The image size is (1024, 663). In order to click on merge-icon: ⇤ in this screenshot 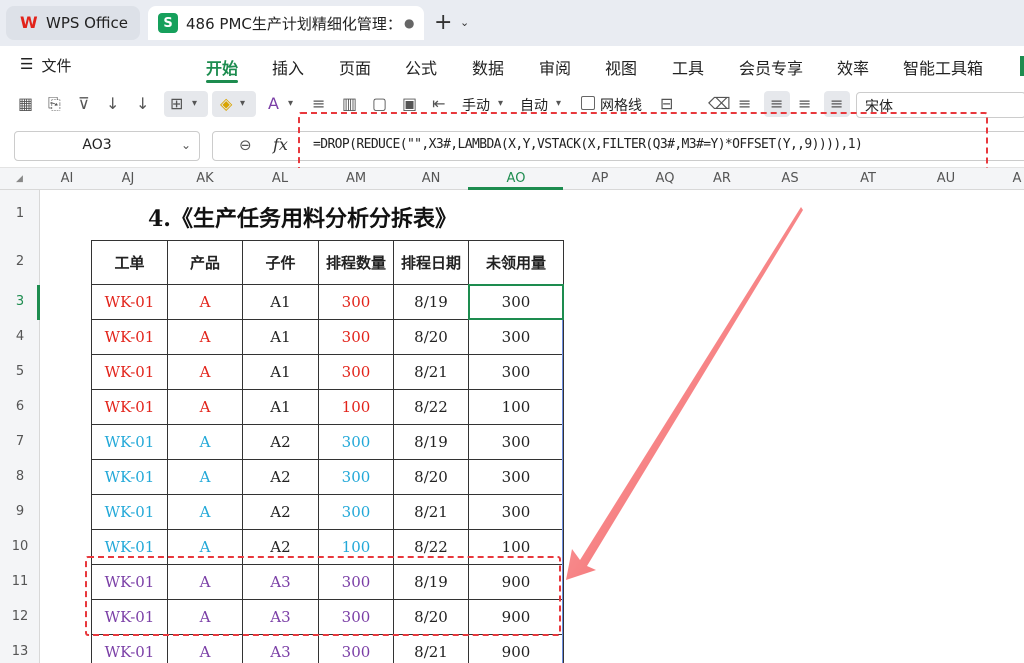, I will do `click(438, 103)`.